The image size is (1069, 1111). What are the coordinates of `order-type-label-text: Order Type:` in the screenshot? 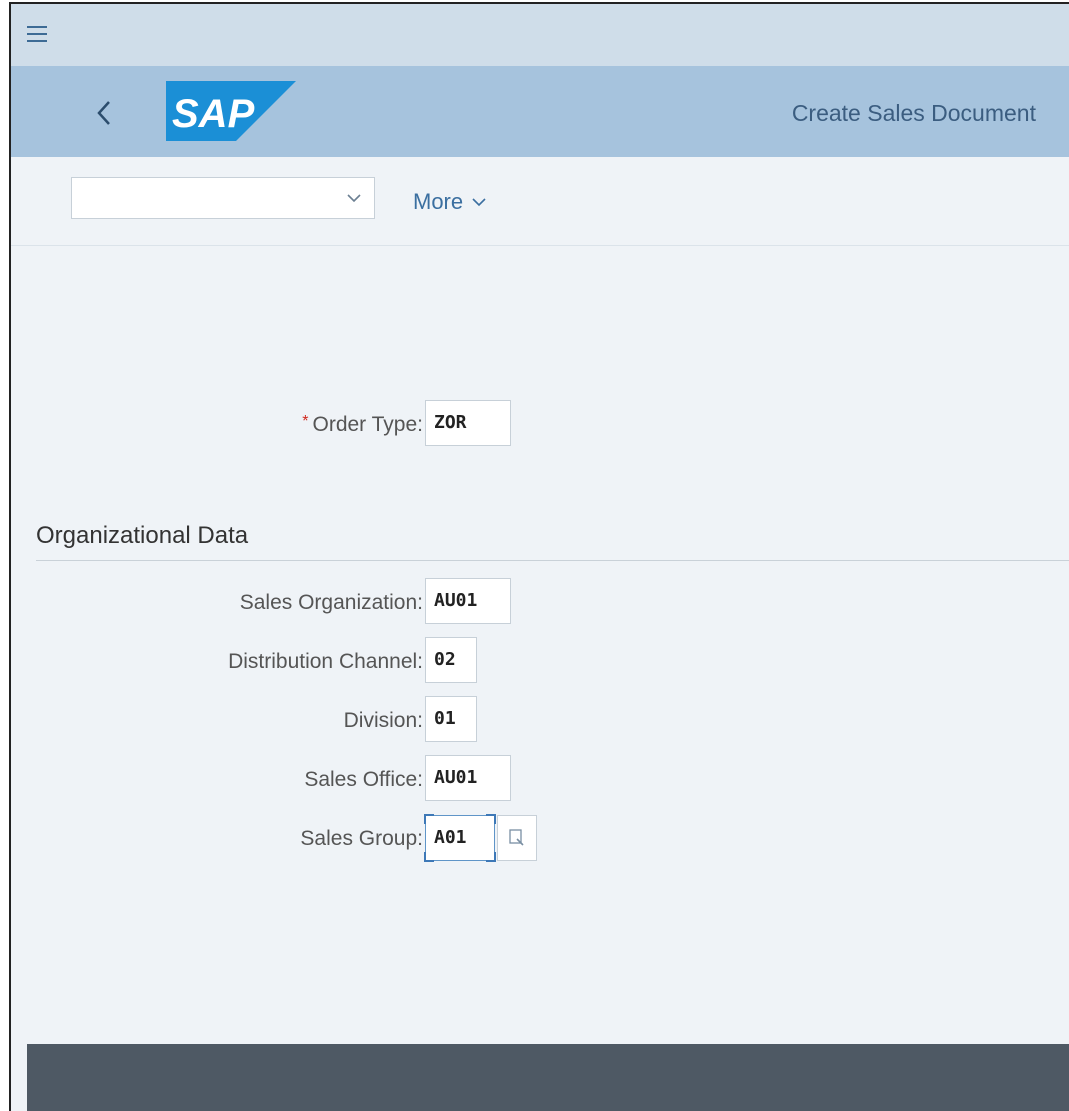 It's located at (368, 424).